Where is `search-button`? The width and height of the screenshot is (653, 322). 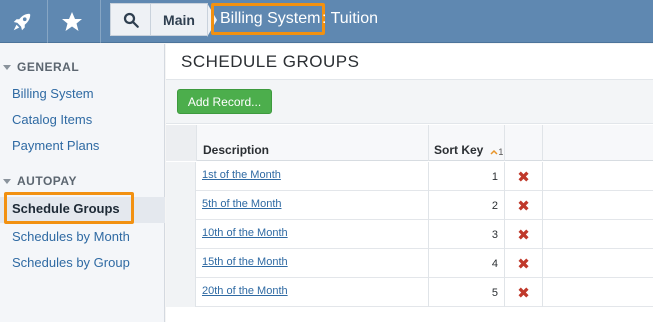 search-button is located at coordinates (130, 19).